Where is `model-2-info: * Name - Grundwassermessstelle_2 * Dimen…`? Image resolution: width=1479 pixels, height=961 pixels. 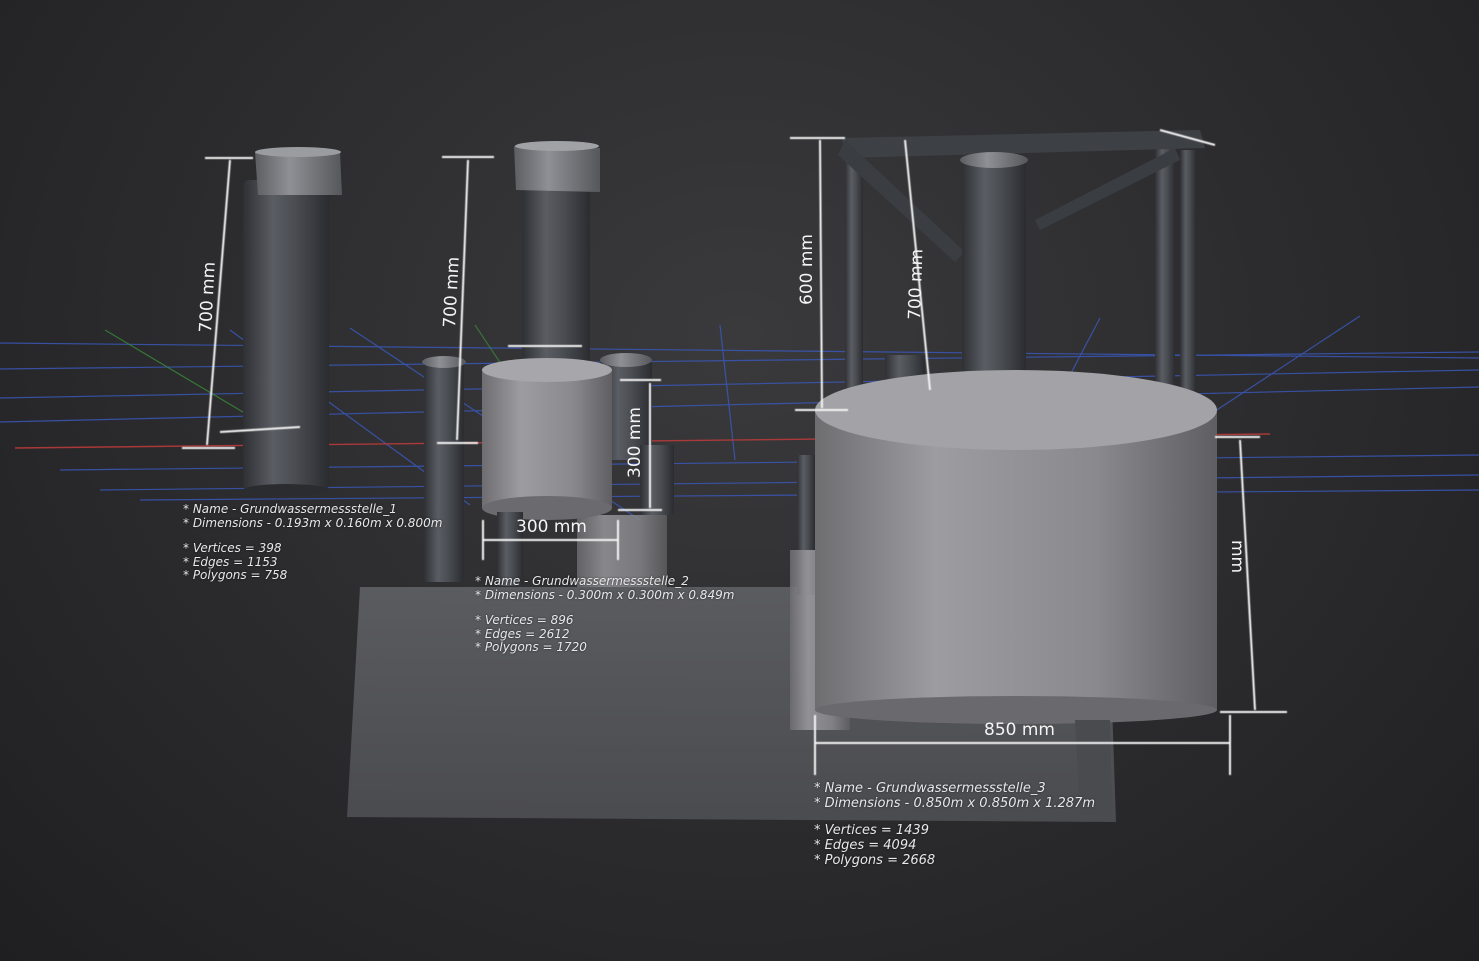
model-2-info: * Name - Grundwassermessstelle_2 * Dimen… is located at coordinates (605, 614).